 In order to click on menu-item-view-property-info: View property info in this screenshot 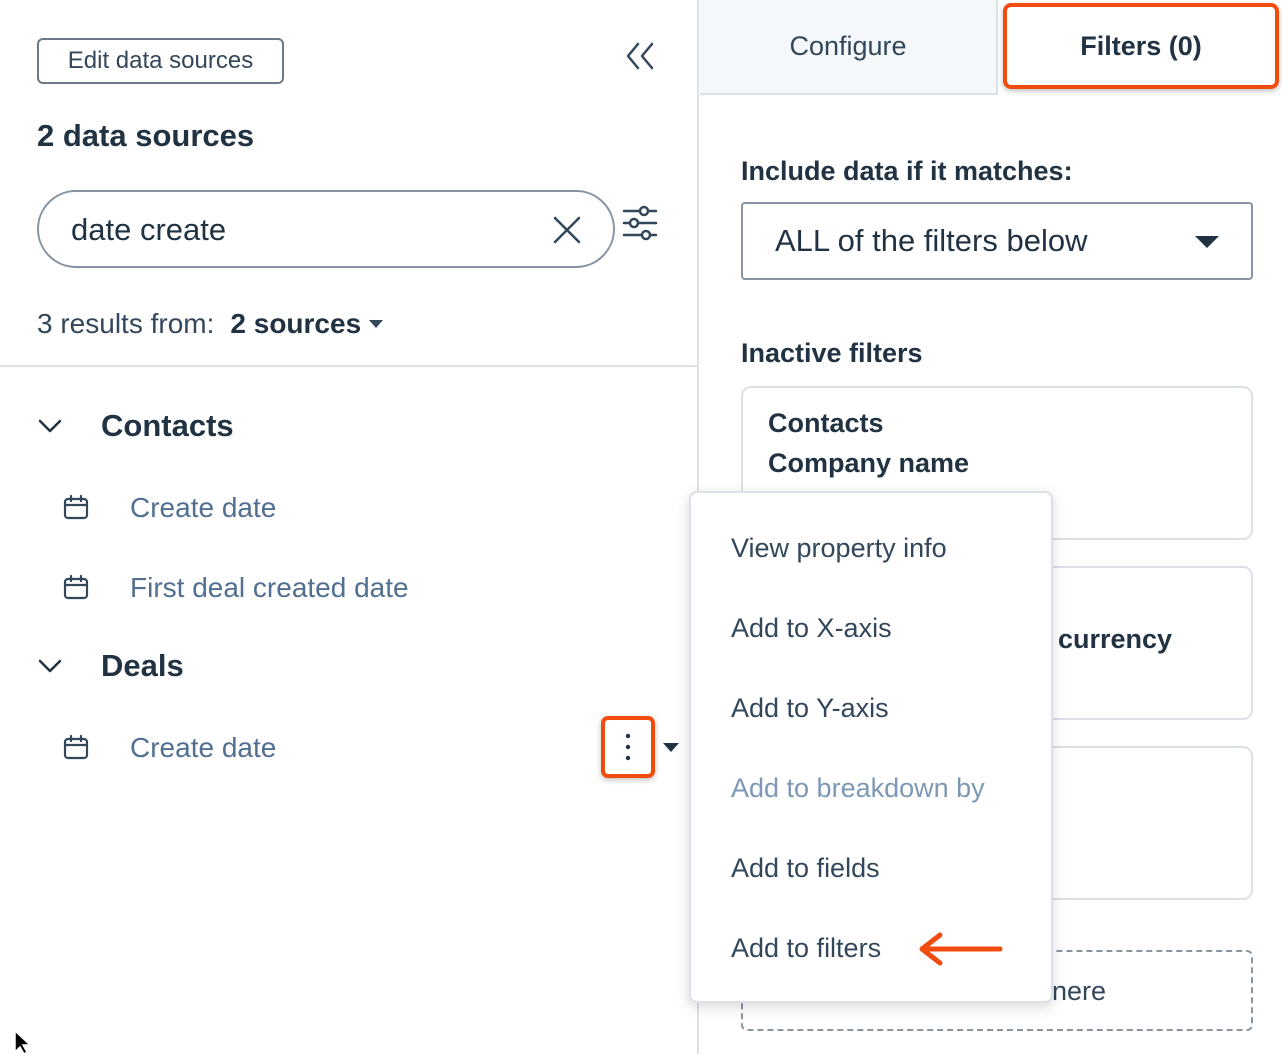, I will do `click(839, 548)`.